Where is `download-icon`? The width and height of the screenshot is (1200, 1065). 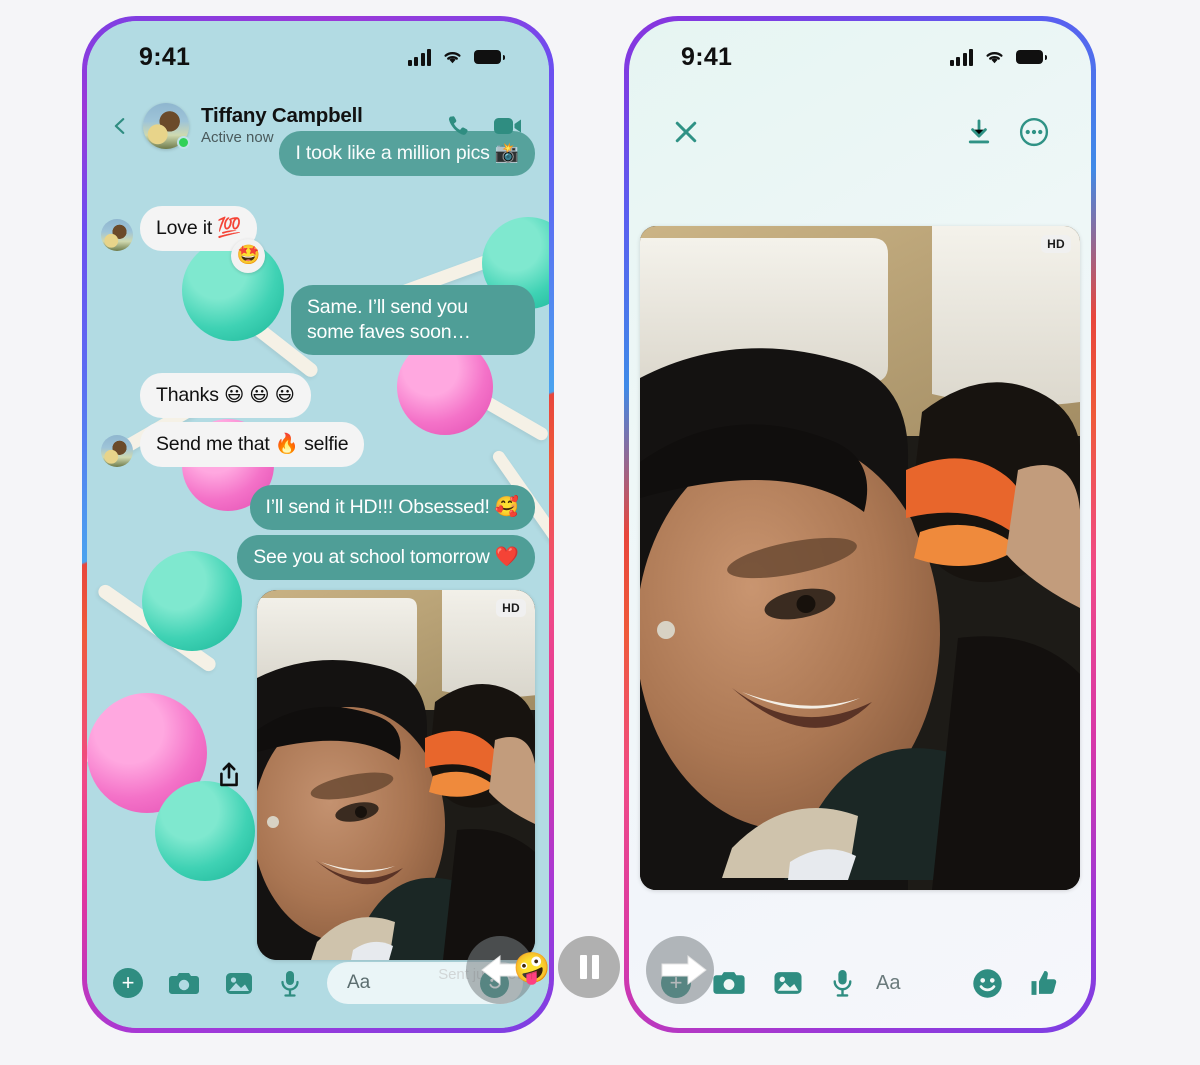 download-icon is located at coordinates (979, 132).